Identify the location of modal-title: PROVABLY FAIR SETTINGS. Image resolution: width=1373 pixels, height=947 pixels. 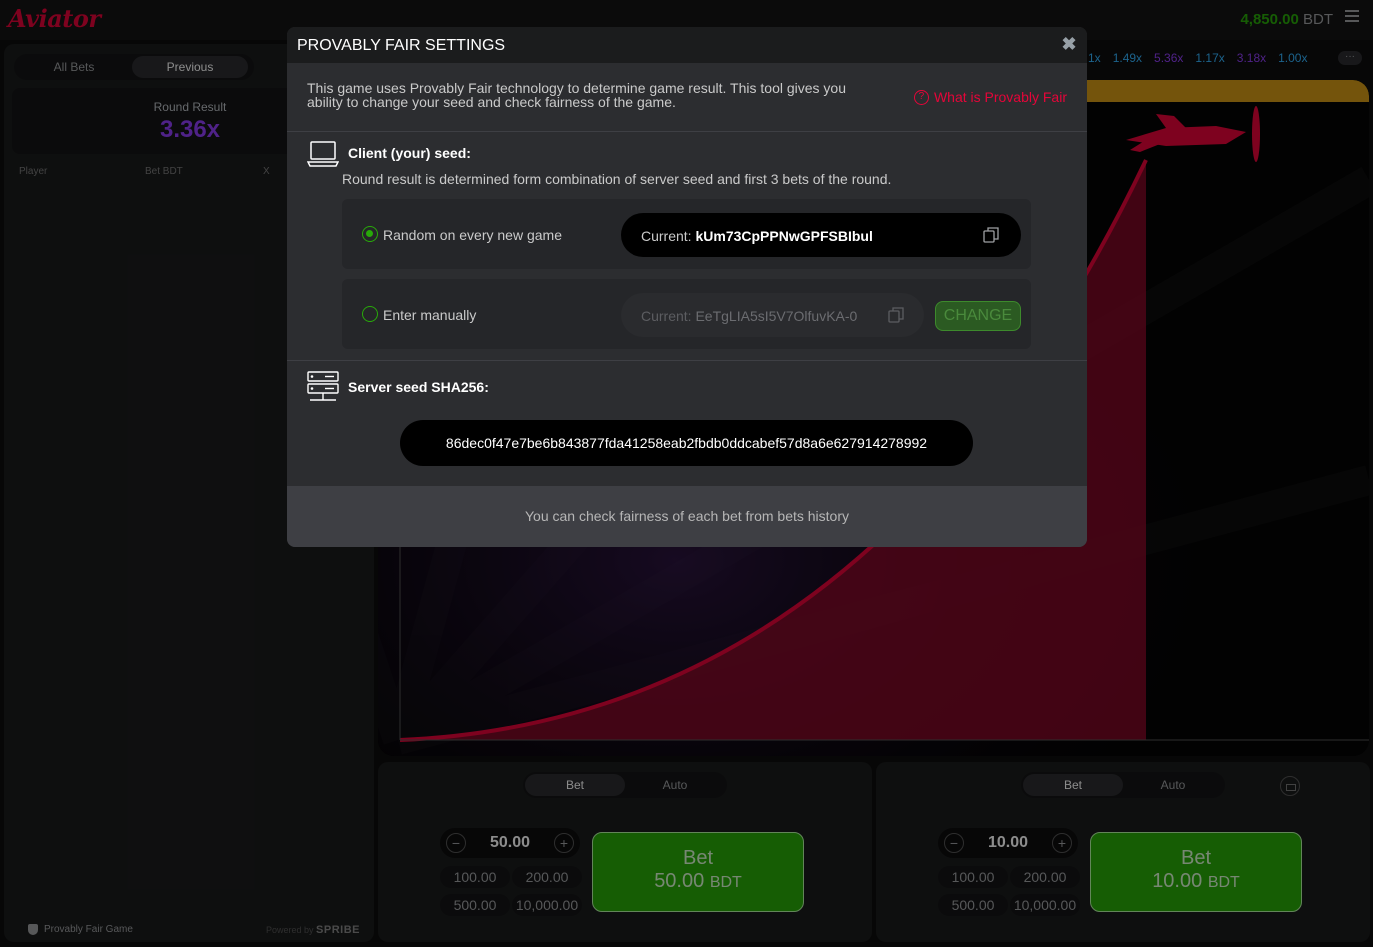
(401, 45).